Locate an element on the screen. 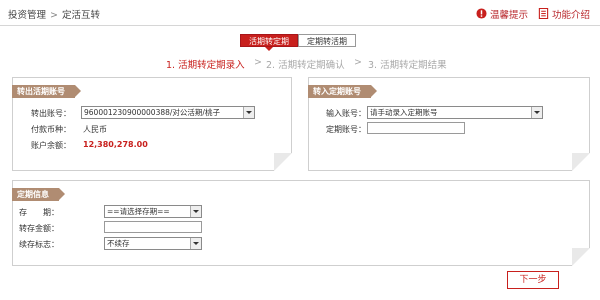  intro-link: 功能介绍 is located at coordinates (564, 14).